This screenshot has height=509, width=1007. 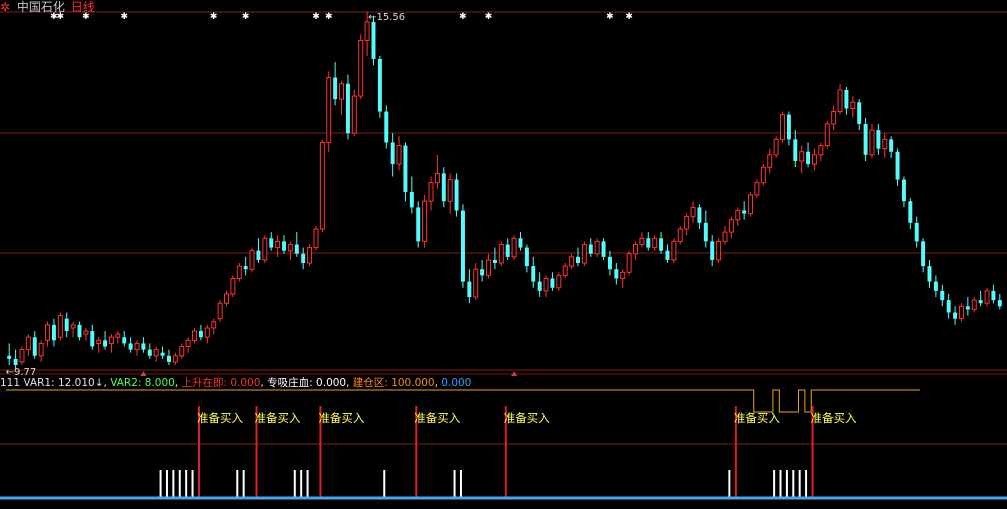 What do you see at coordinates (159, 383) in the screenshot?
I see `var2-value: 8.000` at bounding box center [159, 383].